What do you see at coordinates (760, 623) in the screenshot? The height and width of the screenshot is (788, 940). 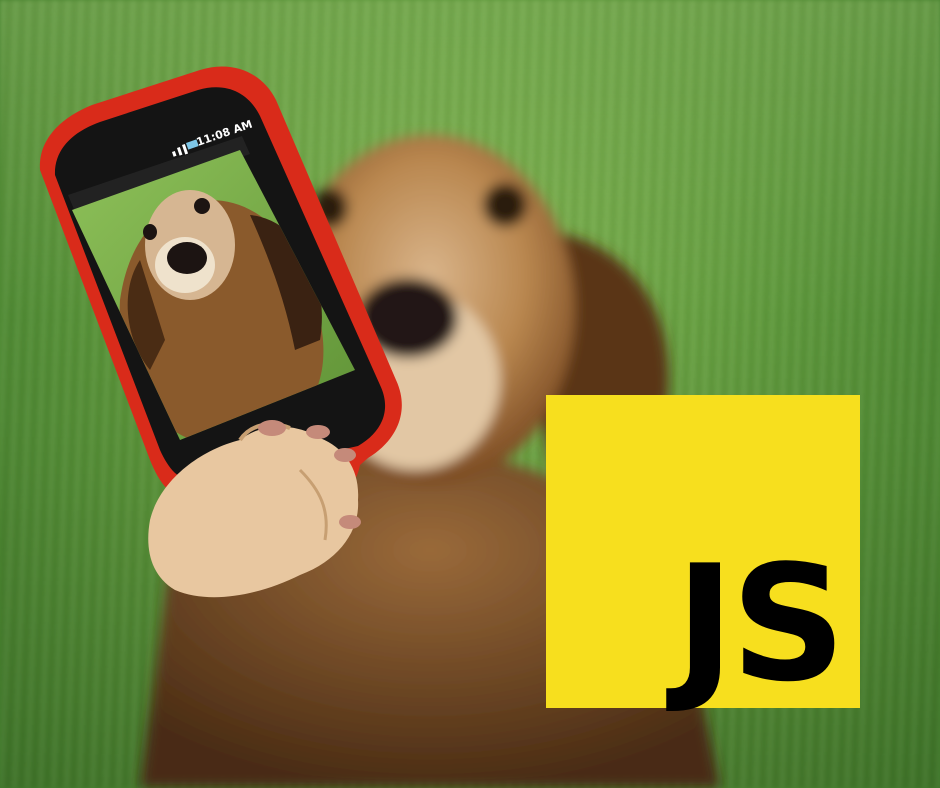 I see `js-logo-text: JS` at bounding box center [760, 623].